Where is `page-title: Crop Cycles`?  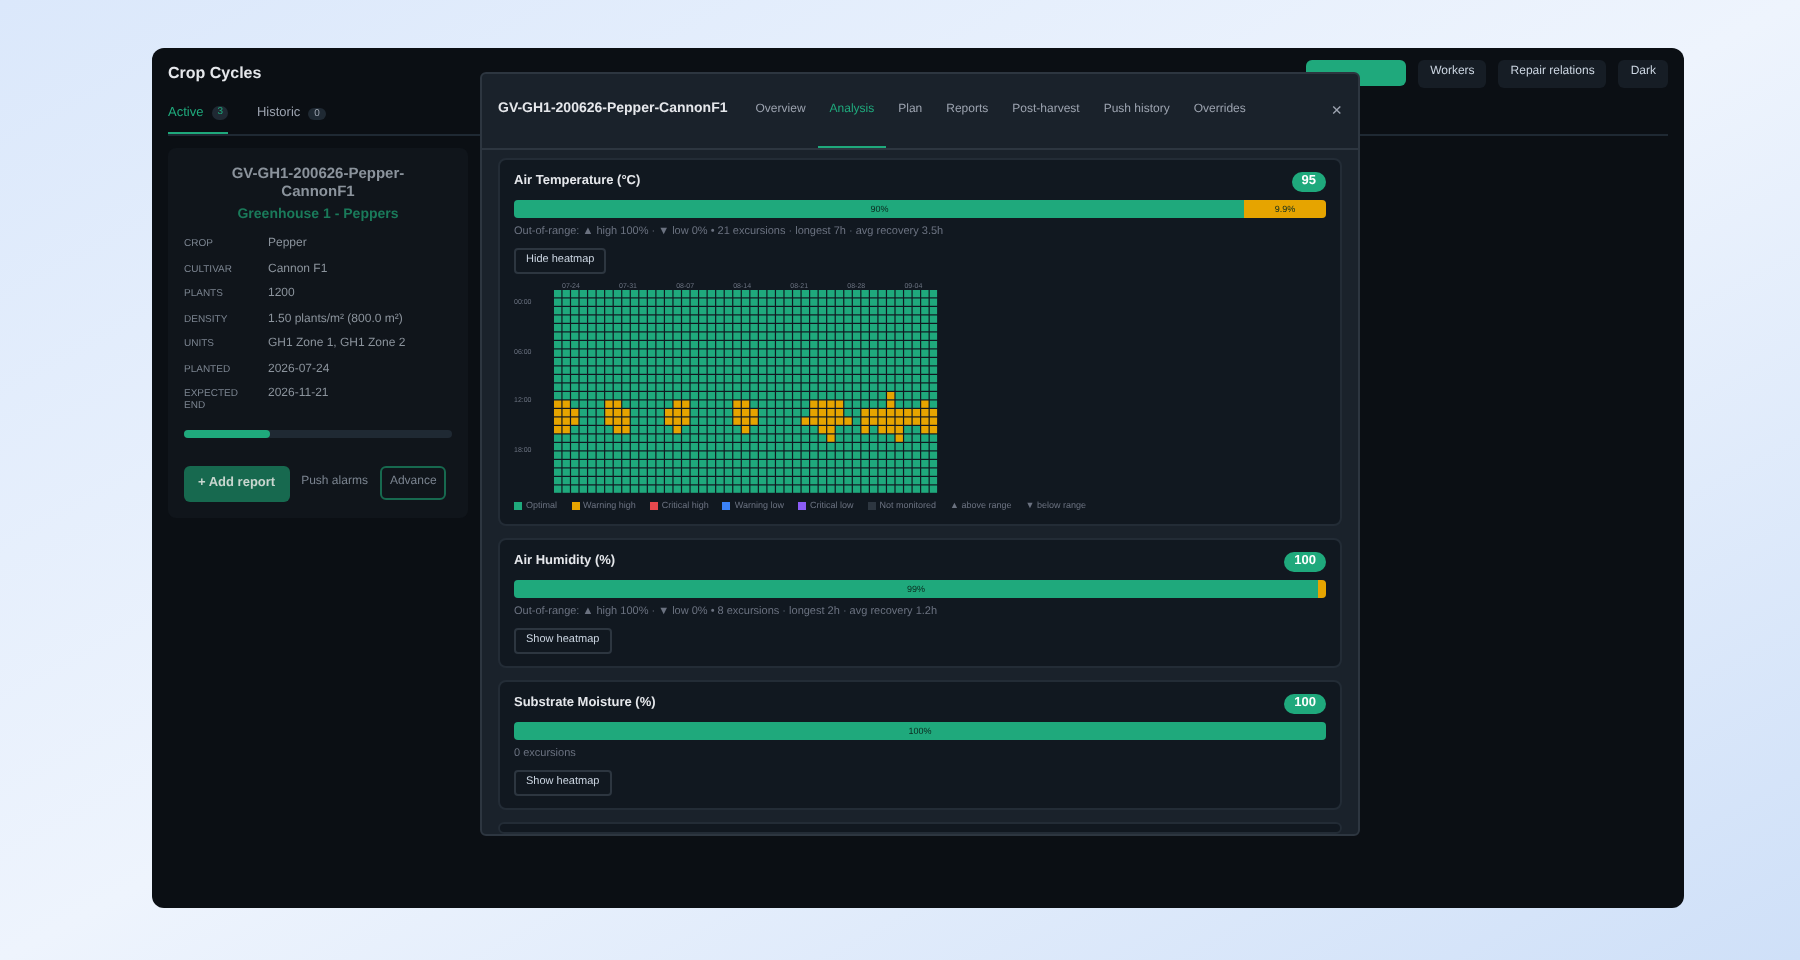 page-title: Crop Cycles is located at coordinates (215, 73).